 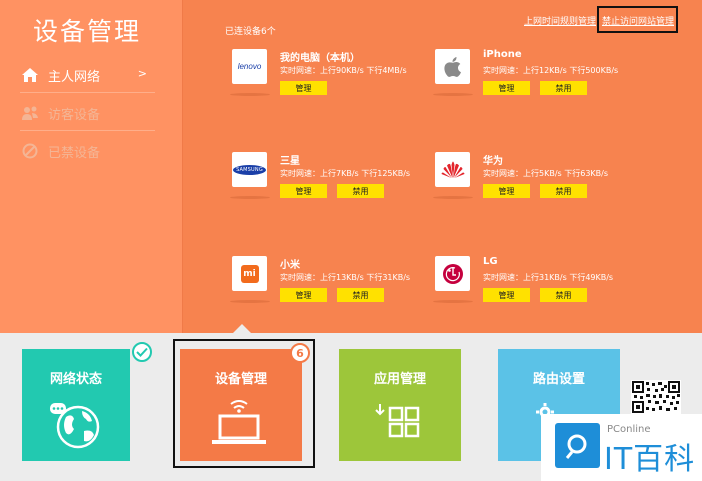 What do you see at coordinates (142, 73) in the screenshot?
I see `chevron-right-icon: >` at bounding box center [142, 73].